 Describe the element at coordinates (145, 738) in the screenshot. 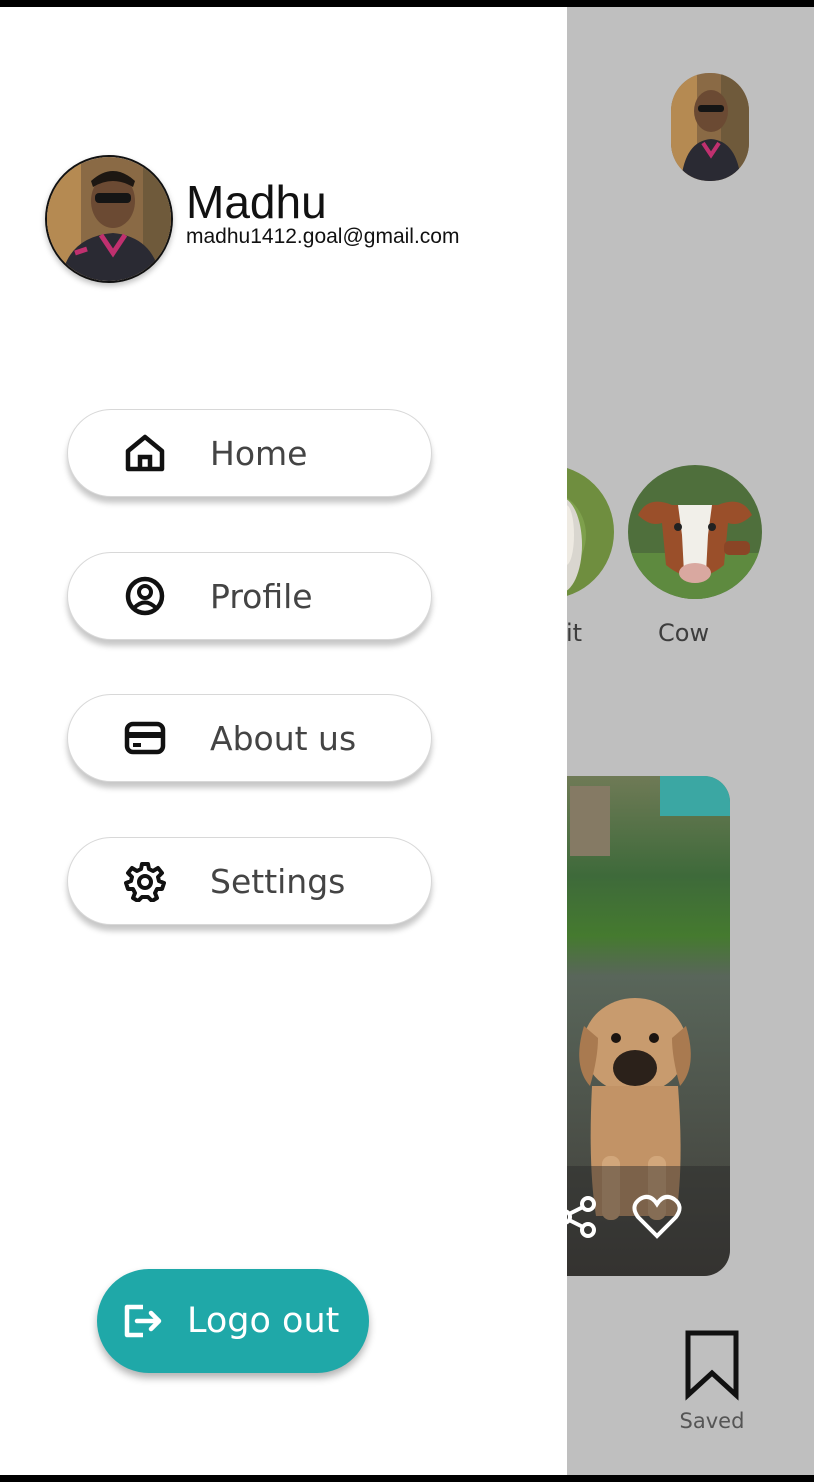

I see `card-icon` at that location.